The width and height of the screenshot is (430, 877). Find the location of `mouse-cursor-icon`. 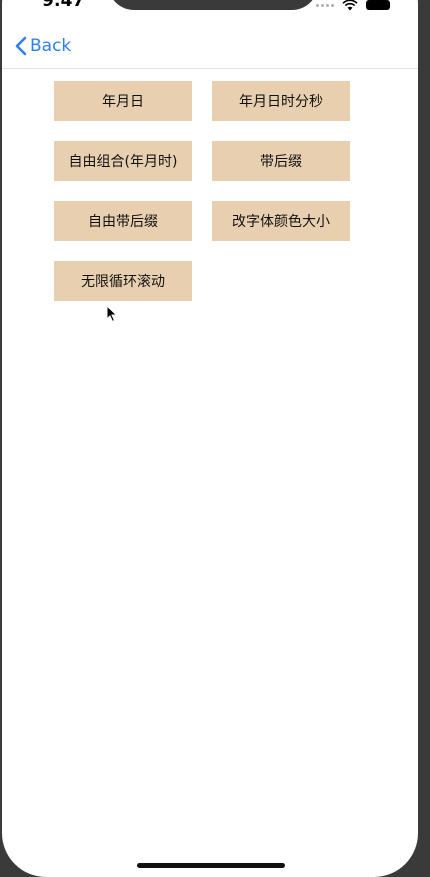

mouse-cursor-icon is located at coordinates (112, 315).